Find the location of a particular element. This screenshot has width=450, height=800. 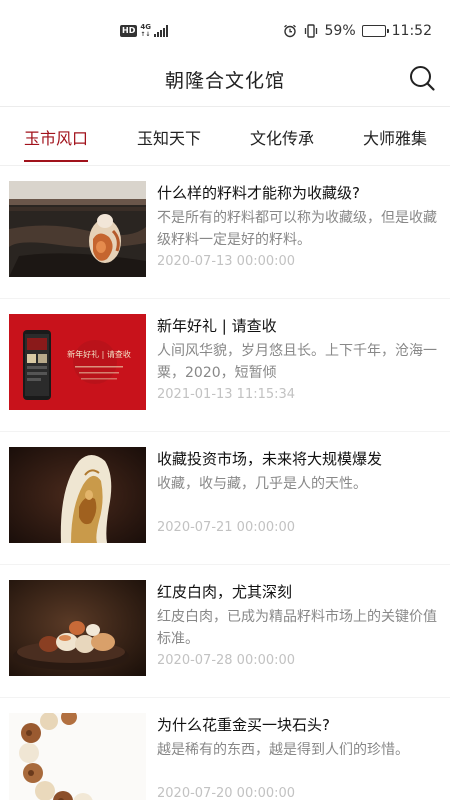

thumbnail-caption: 新年好礼 | 请查收 is located at coordinates (99, 354).